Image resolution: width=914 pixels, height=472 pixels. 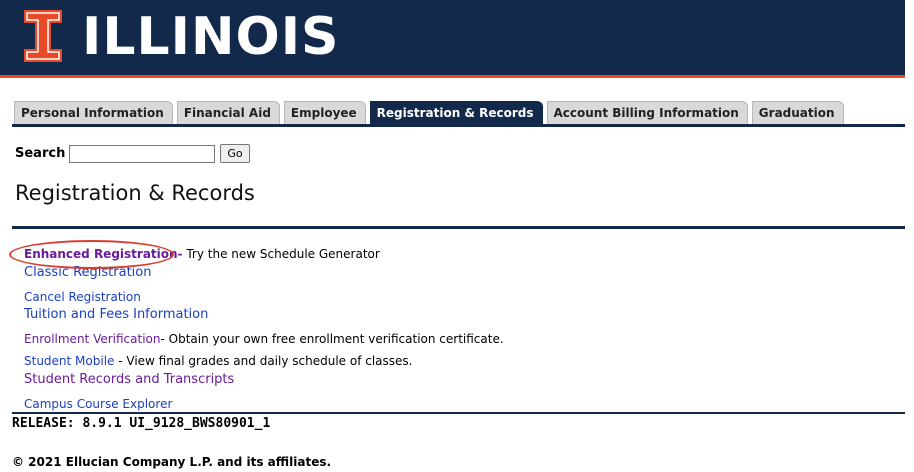 What do you see at coordinates (69, 361) in the screenshot?
I see `student-mobile-link: Student Mobile` at bounding box center [69, 361].